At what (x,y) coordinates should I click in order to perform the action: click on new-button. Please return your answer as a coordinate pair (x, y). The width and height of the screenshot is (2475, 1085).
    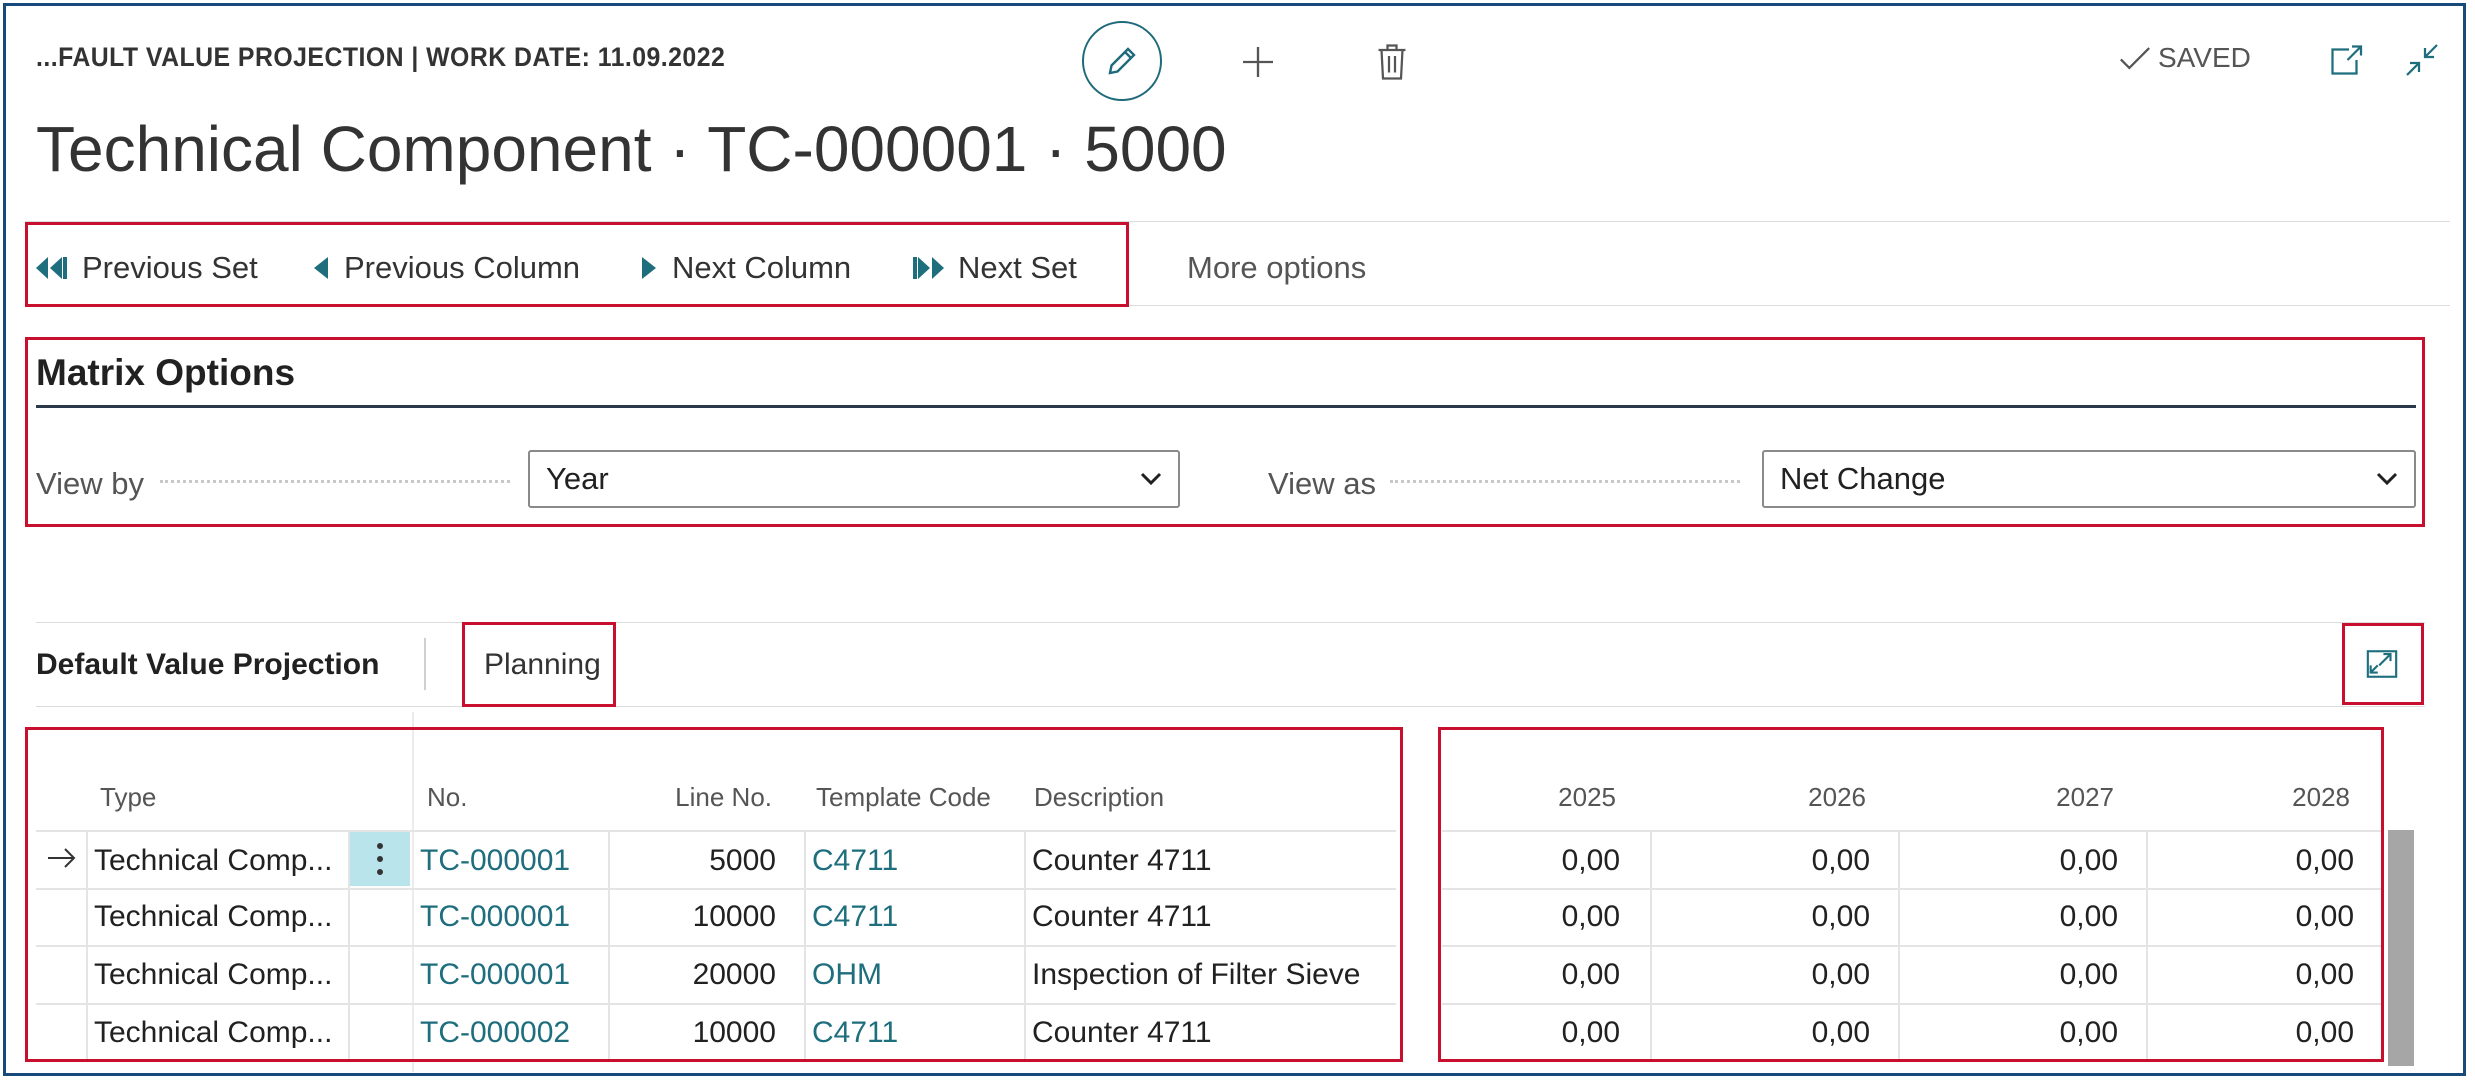
    Looking at the image, I should click on (1258, 62).